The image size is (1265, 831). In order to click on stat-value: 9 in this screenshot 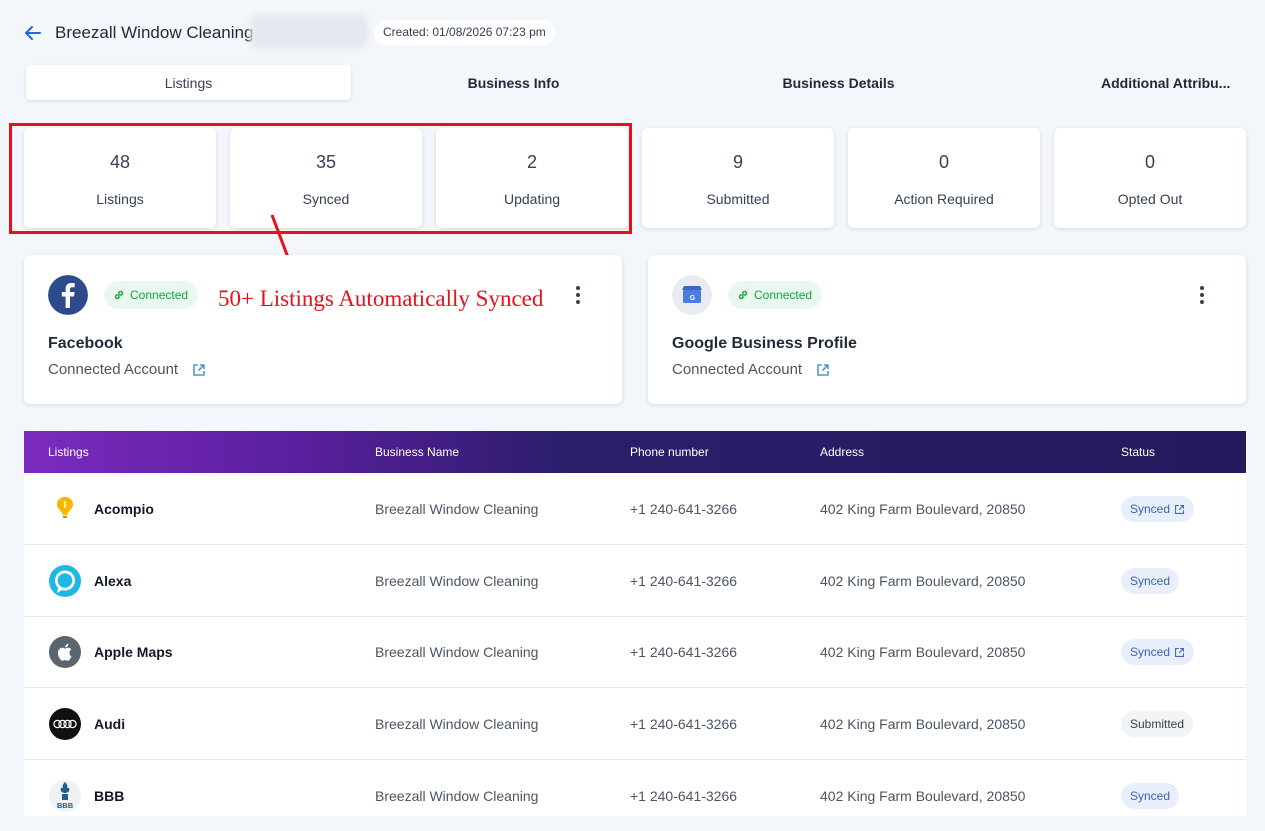, I will do `click(737, 162)`.